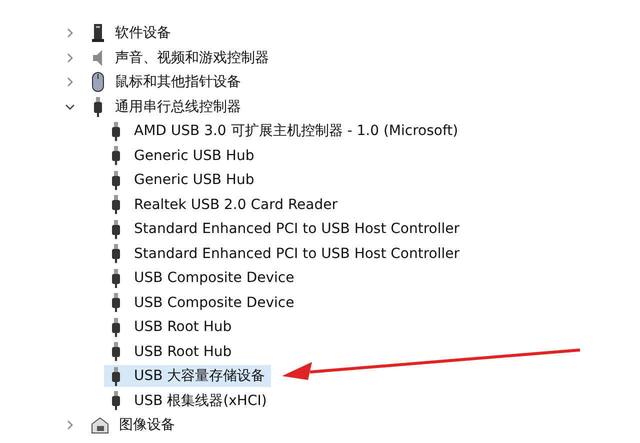 The height and width of the screenshot is (443, 640). I want to click on category-label: 通用串行总线控制器, so click(178, 107).